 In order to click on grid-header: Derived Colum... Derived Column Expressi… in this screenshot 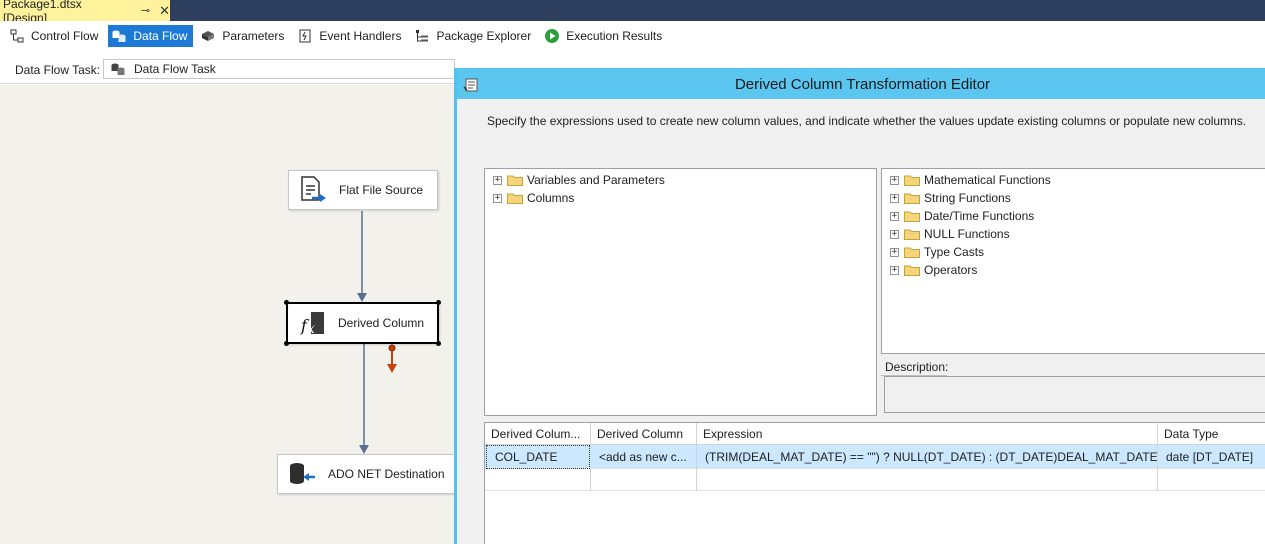, I will do `click(875, 434)`.